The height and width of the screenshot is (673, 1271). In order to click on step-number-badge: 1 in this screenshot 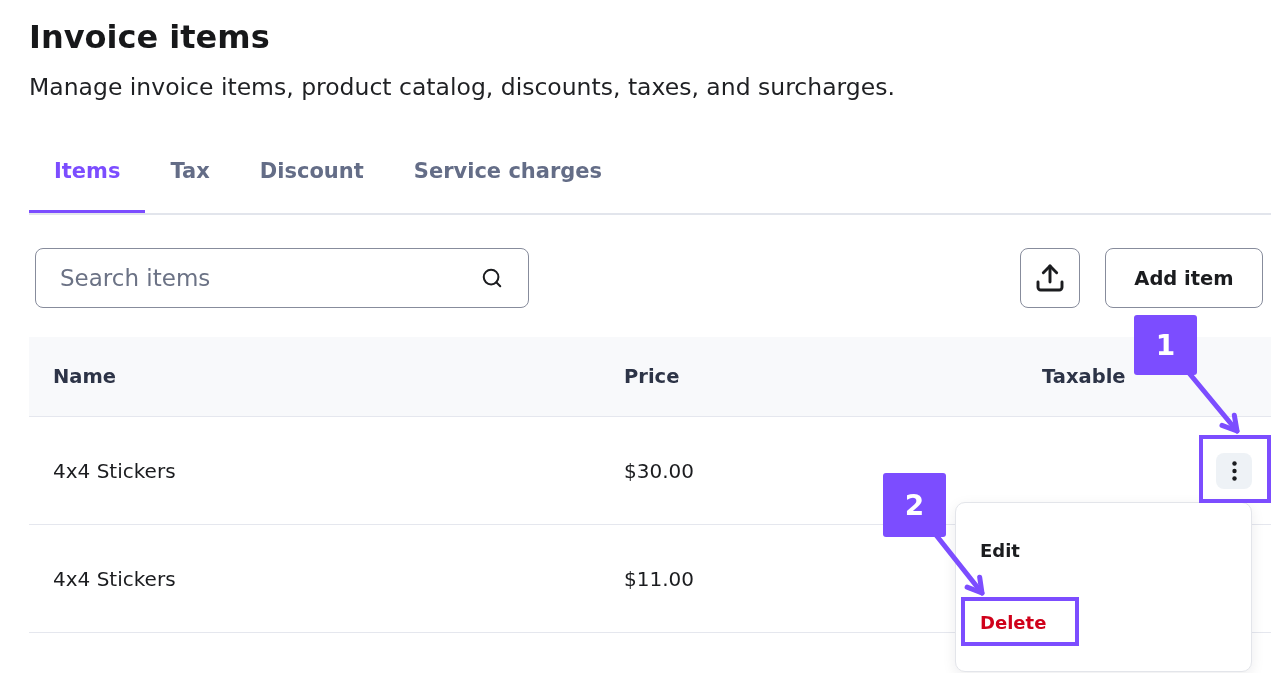, I will do `click(1165, 345)`.